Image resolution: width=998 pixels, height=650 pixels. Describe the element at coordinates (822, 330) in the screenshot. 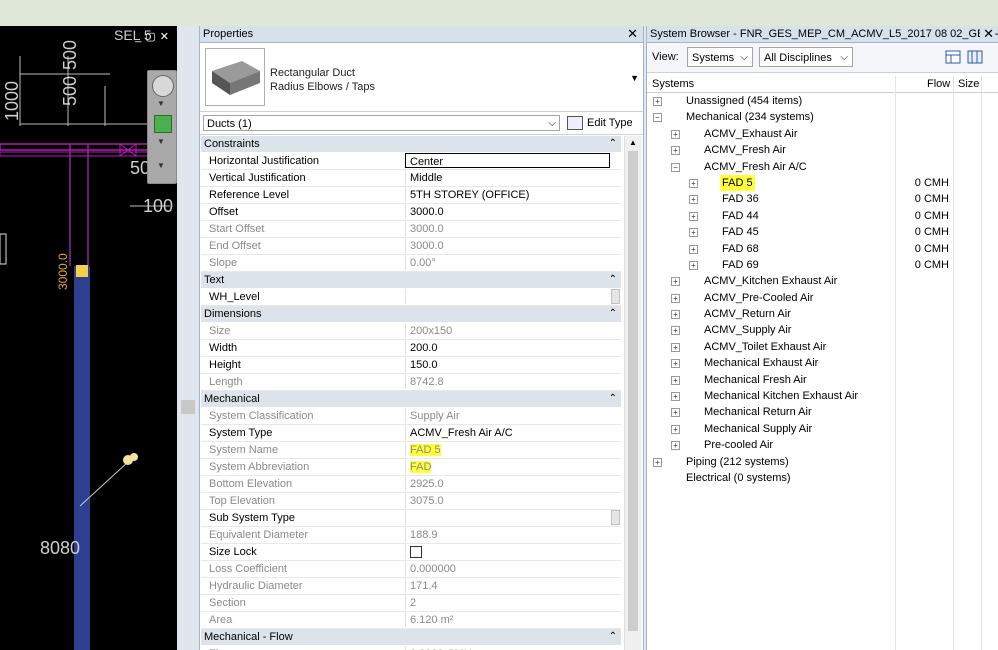

I see `tree-item: + ACMV_Supply Air` at that location.